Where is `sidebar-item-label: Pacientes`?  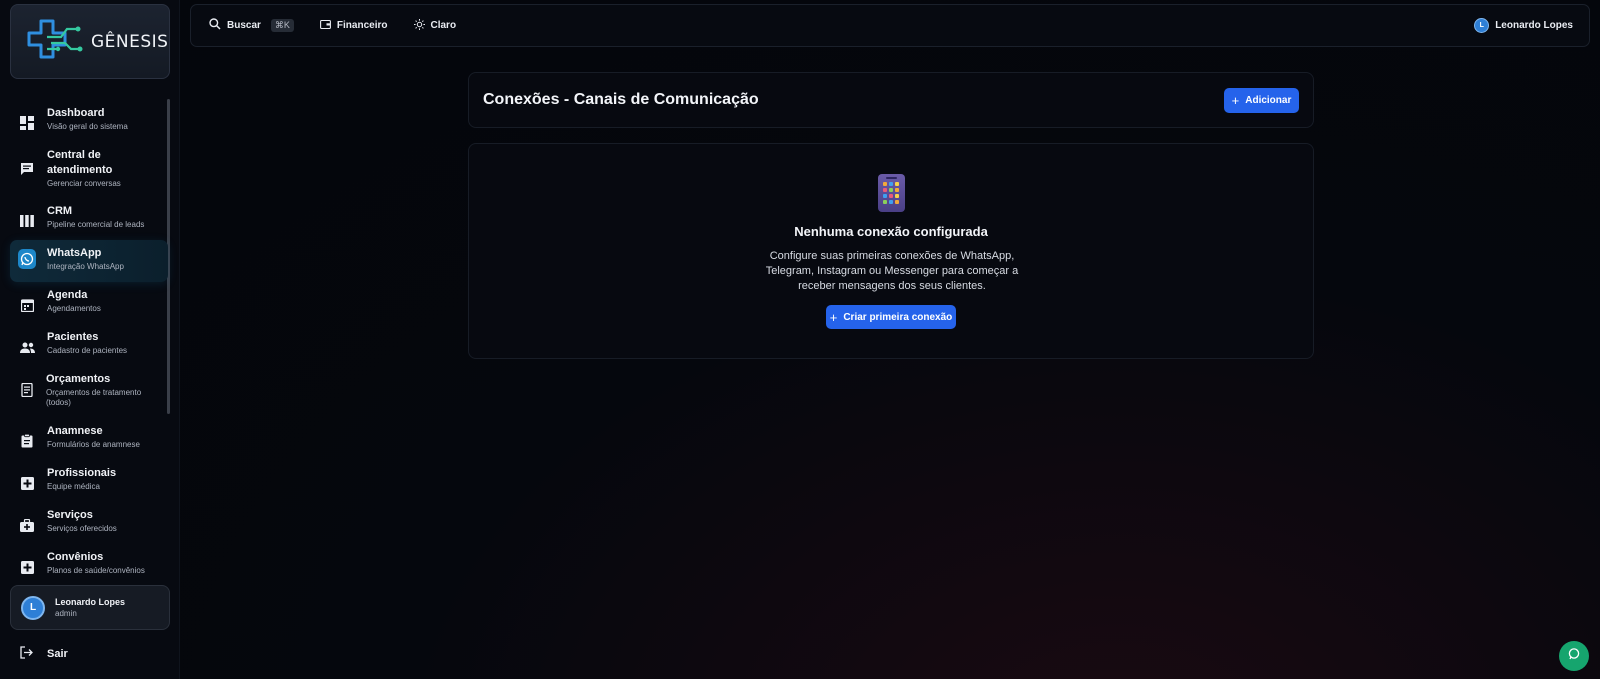 sidebar-item-label: Pacientes is located at coordinates (73, 337).